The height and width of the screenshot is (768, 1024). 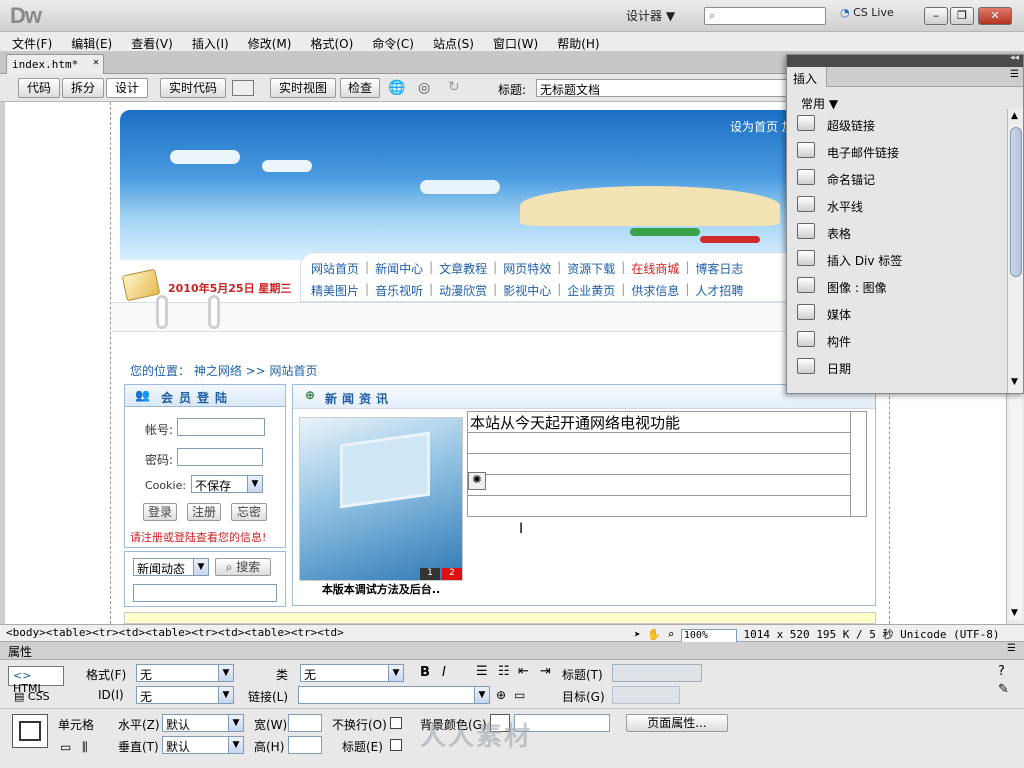 I want to click on menu-window: 窗口(W), so click(x=520, y=41).